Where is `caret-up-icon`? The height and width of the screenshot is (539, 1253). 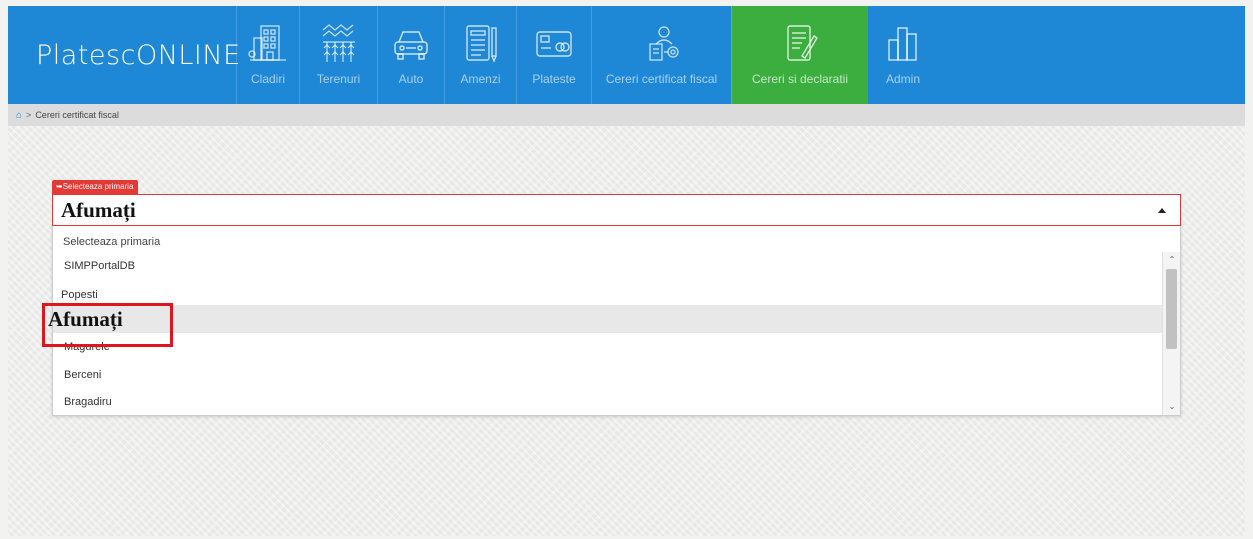 caret-up-icon is located at coordinates (1162, 210).